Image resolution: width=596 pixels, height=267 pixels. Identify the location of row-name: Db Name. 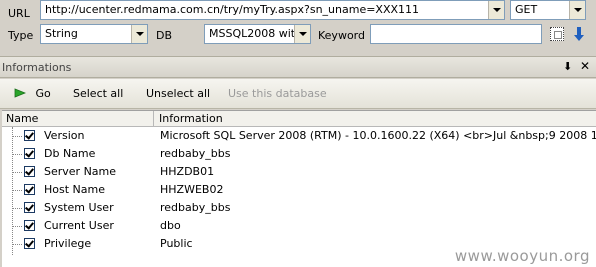
(70, 153).